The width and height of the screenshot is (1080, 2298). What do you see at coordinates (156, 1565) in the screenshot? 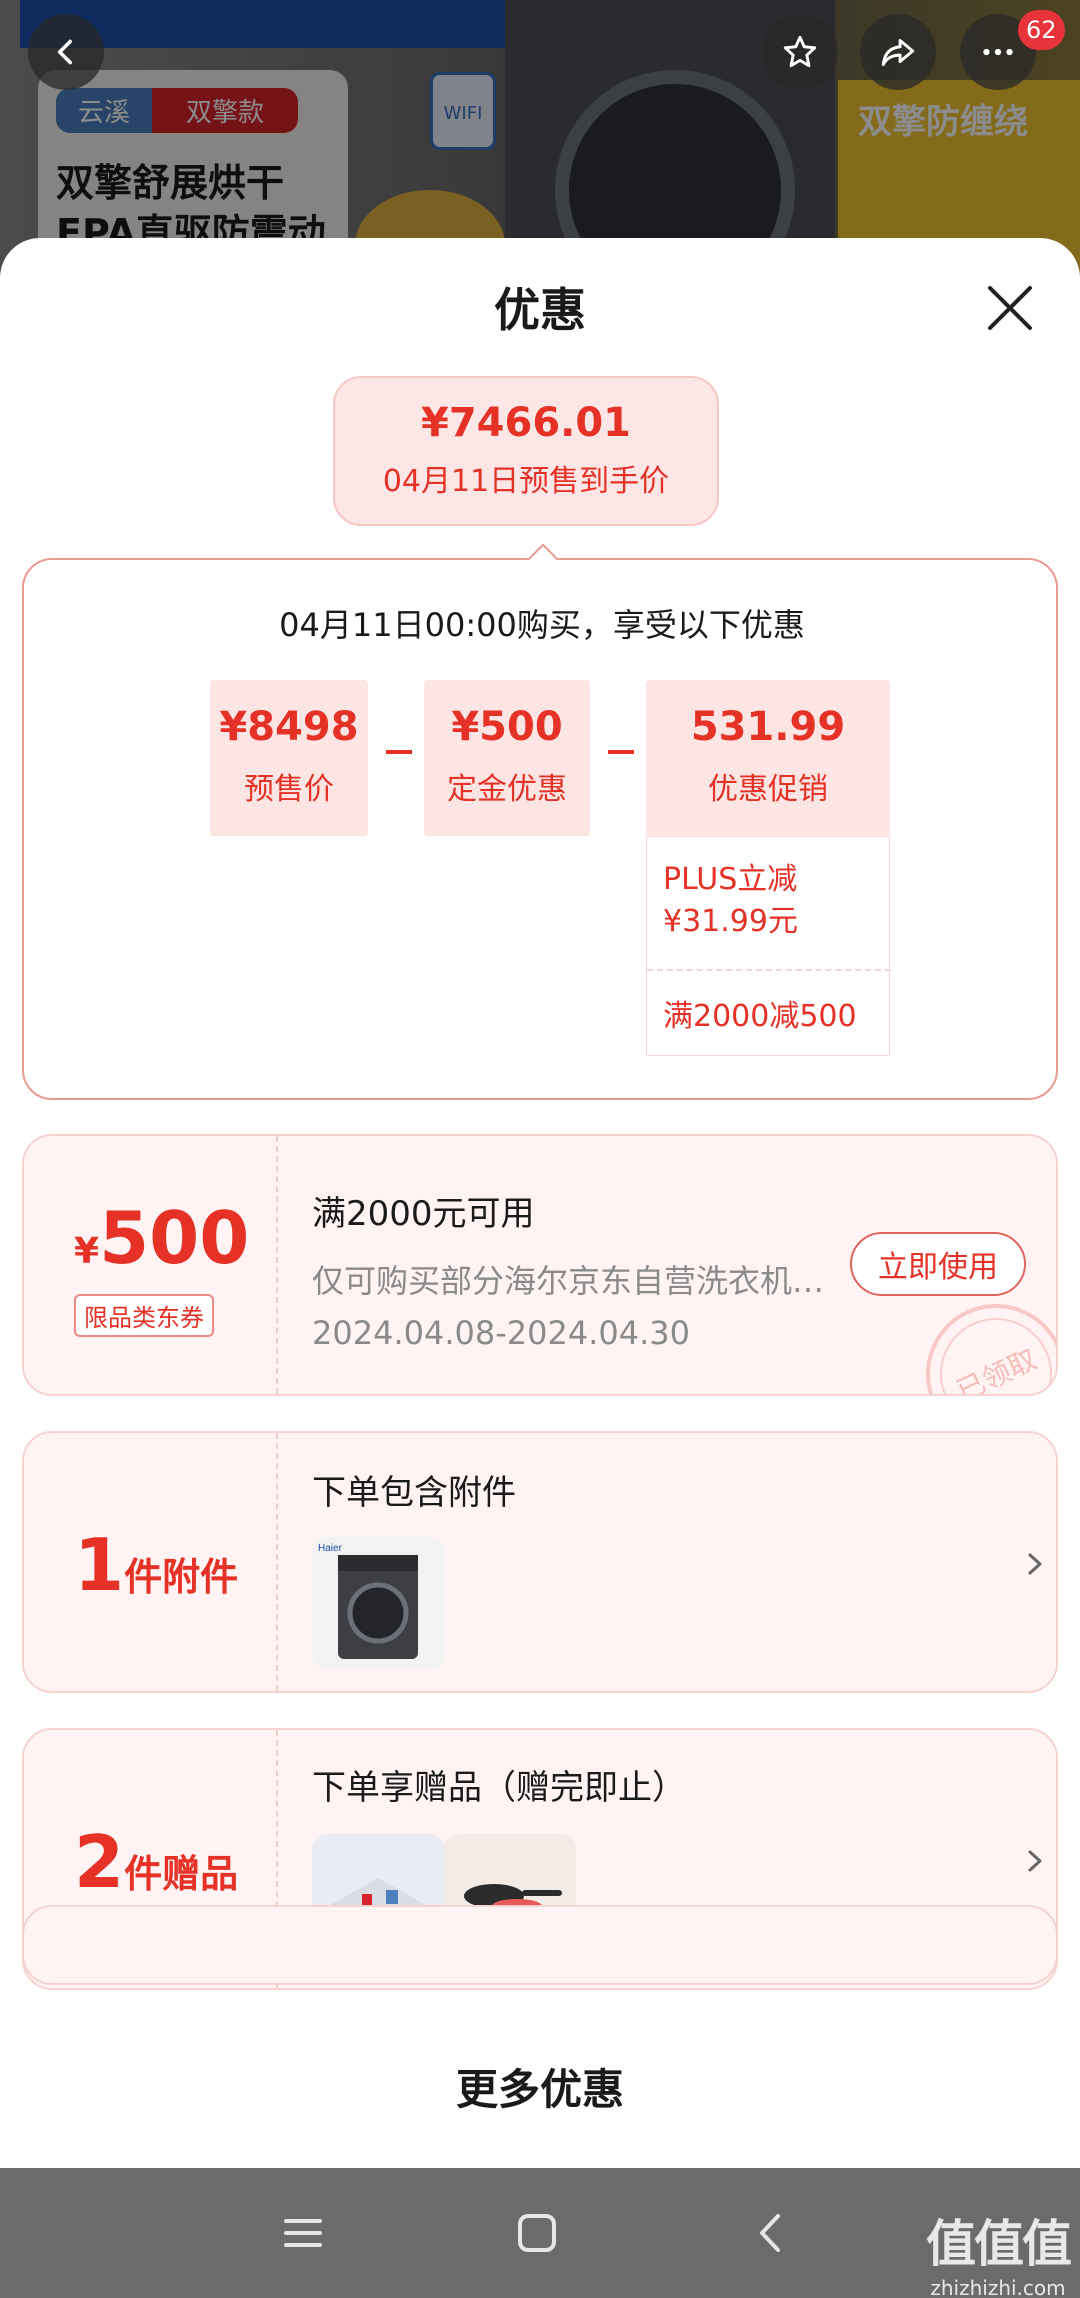
I see `accessory-count: 1件附件` at bounding box center [156, 1565].